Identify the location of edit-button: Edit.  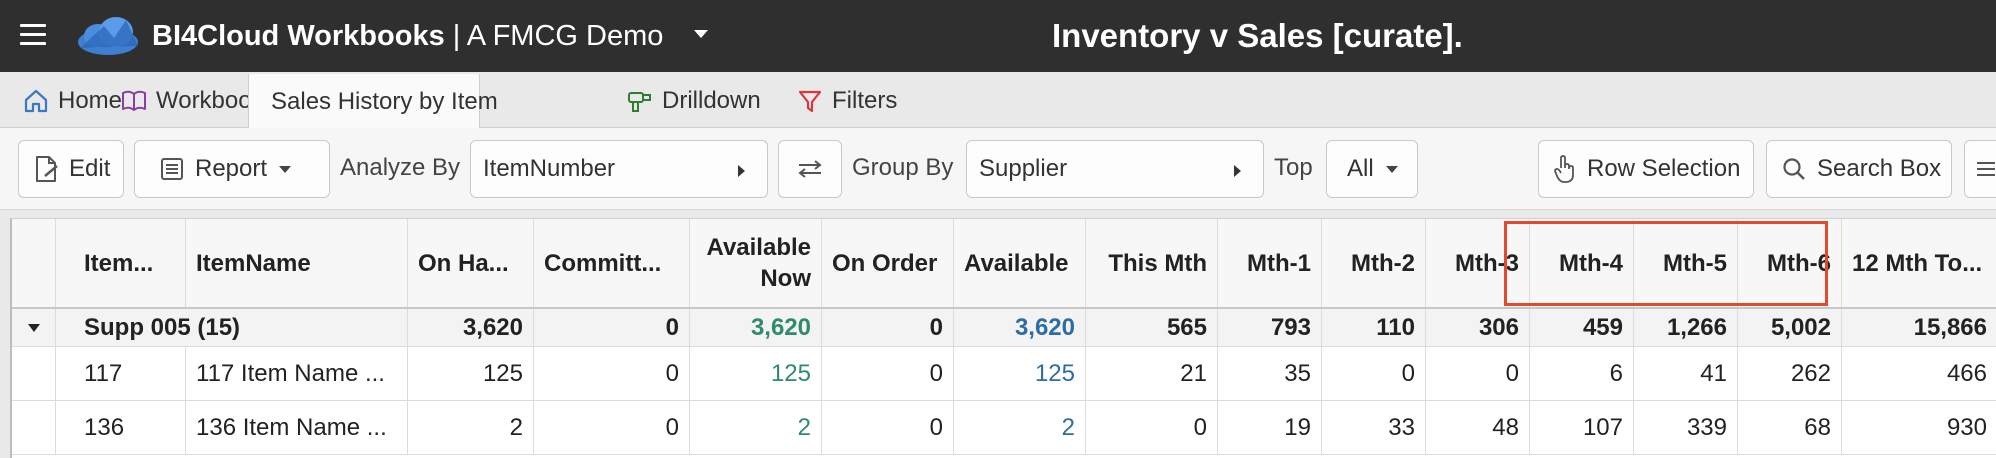
(71, 169).